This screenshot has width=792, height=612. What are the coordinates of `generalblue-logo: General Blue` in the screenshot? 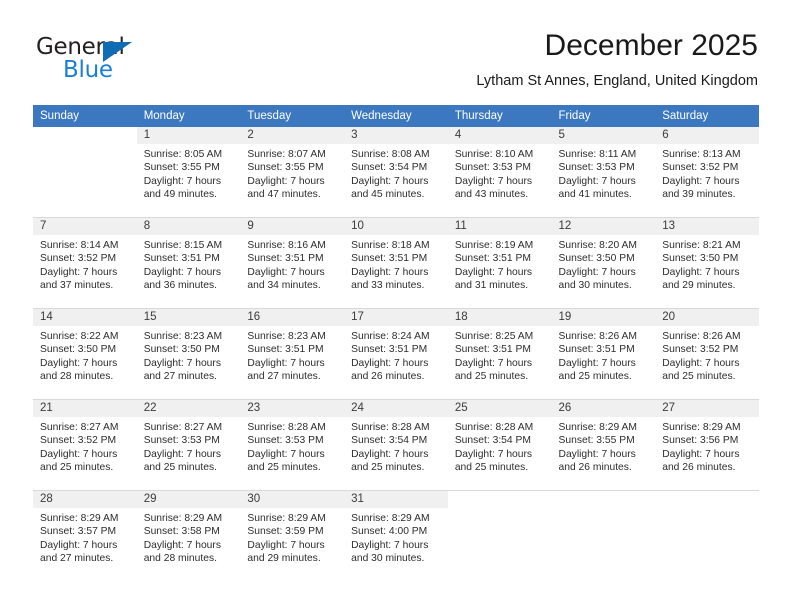 It's located at (126, 62).